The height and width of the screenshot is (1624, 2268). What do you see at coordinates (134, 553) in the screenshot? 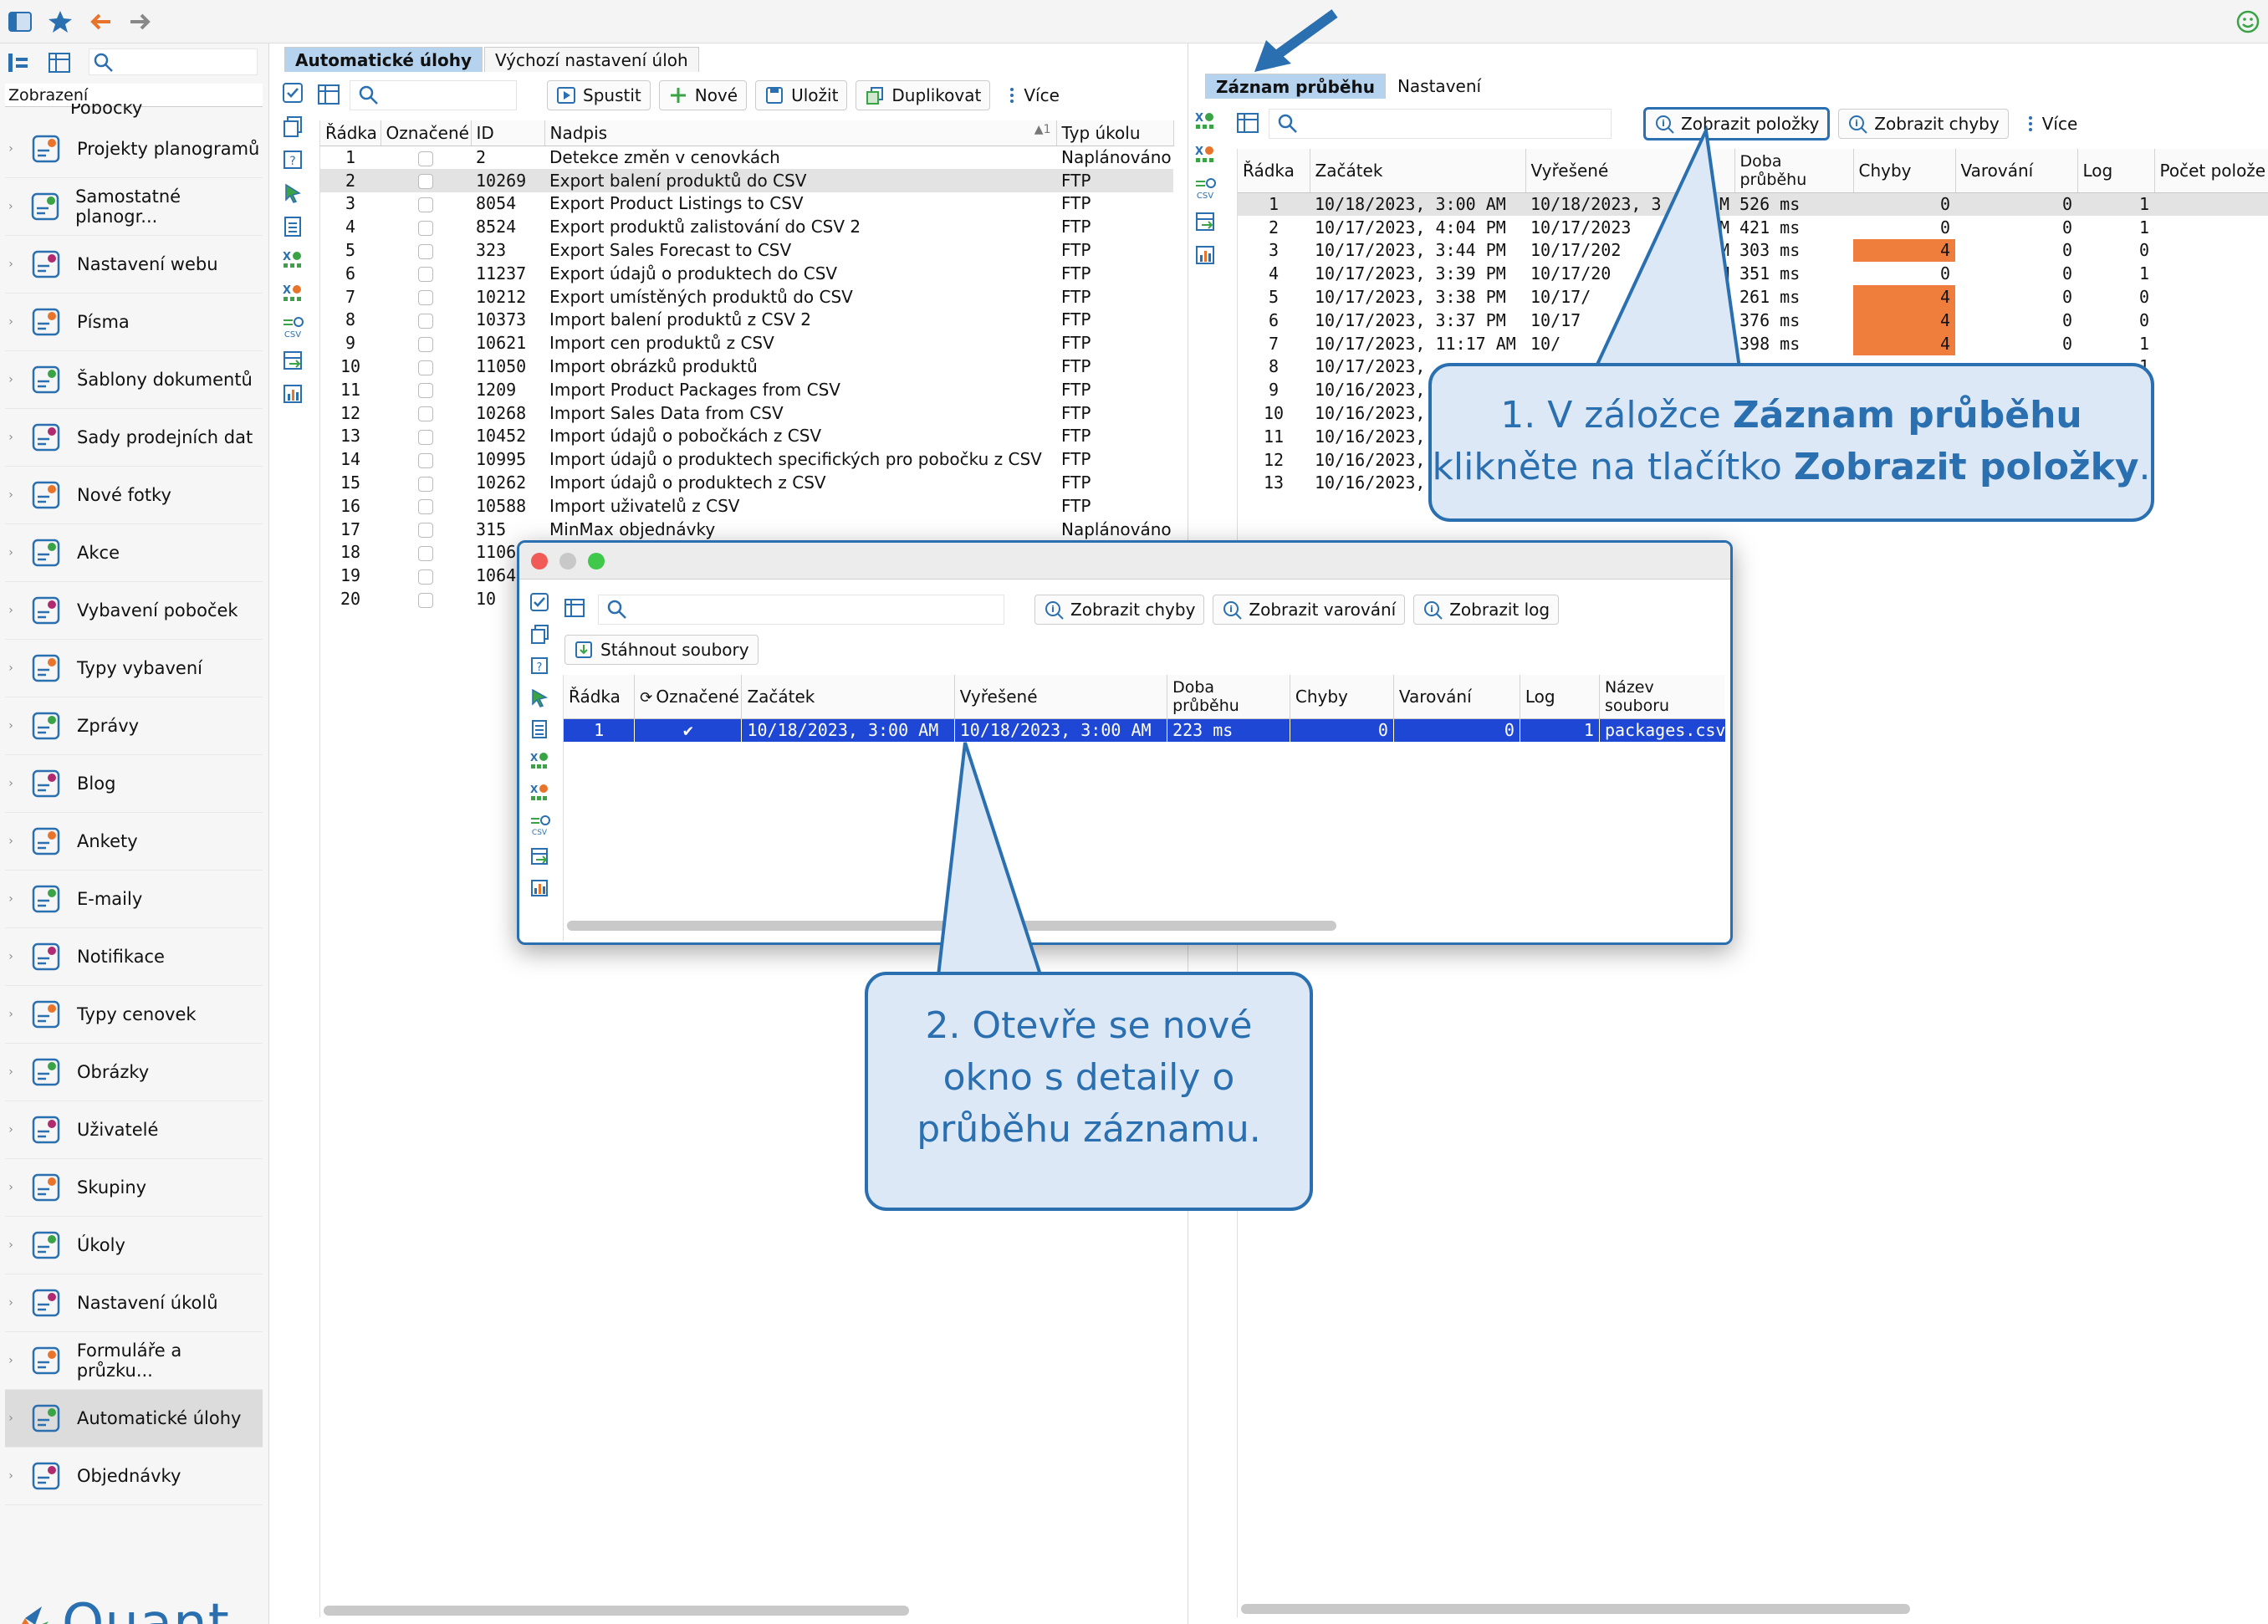
I see `sidebar-item: › Akce` at bounding box center [134, 553].